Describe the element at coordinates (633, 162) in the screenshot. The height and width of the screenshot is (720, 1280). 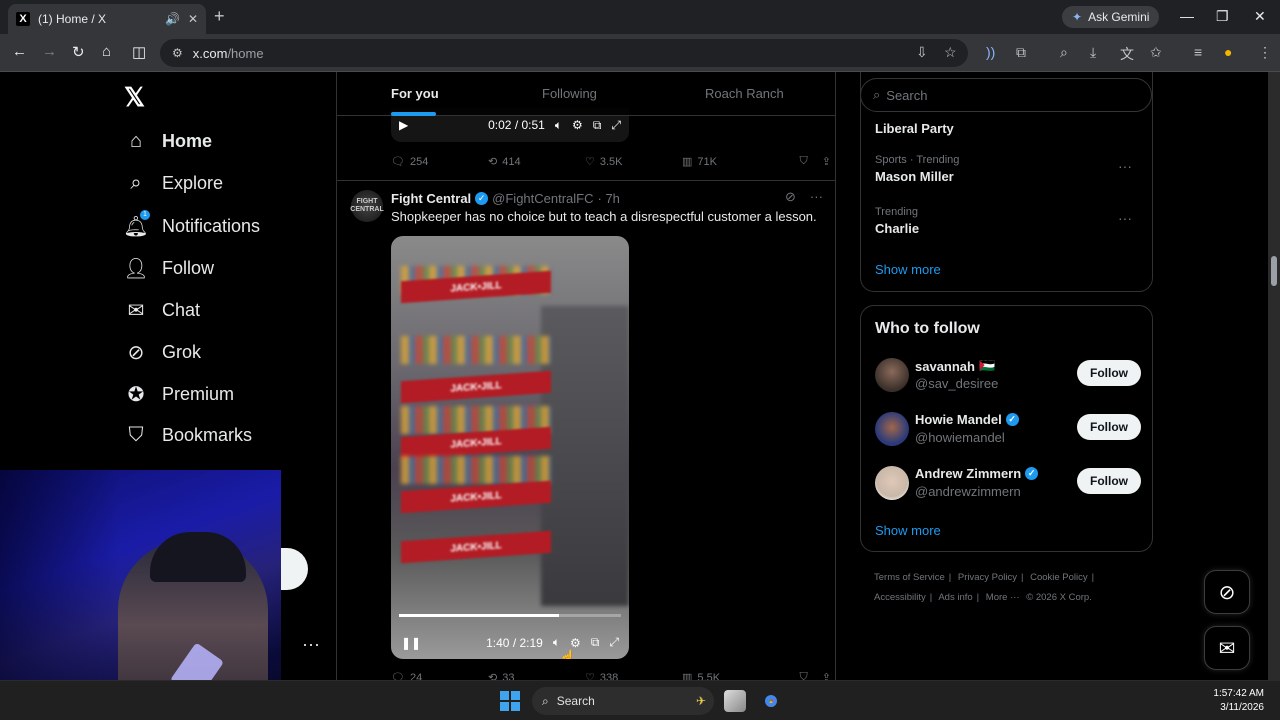
I see `like-button: ♡ 3.5K` at that location.